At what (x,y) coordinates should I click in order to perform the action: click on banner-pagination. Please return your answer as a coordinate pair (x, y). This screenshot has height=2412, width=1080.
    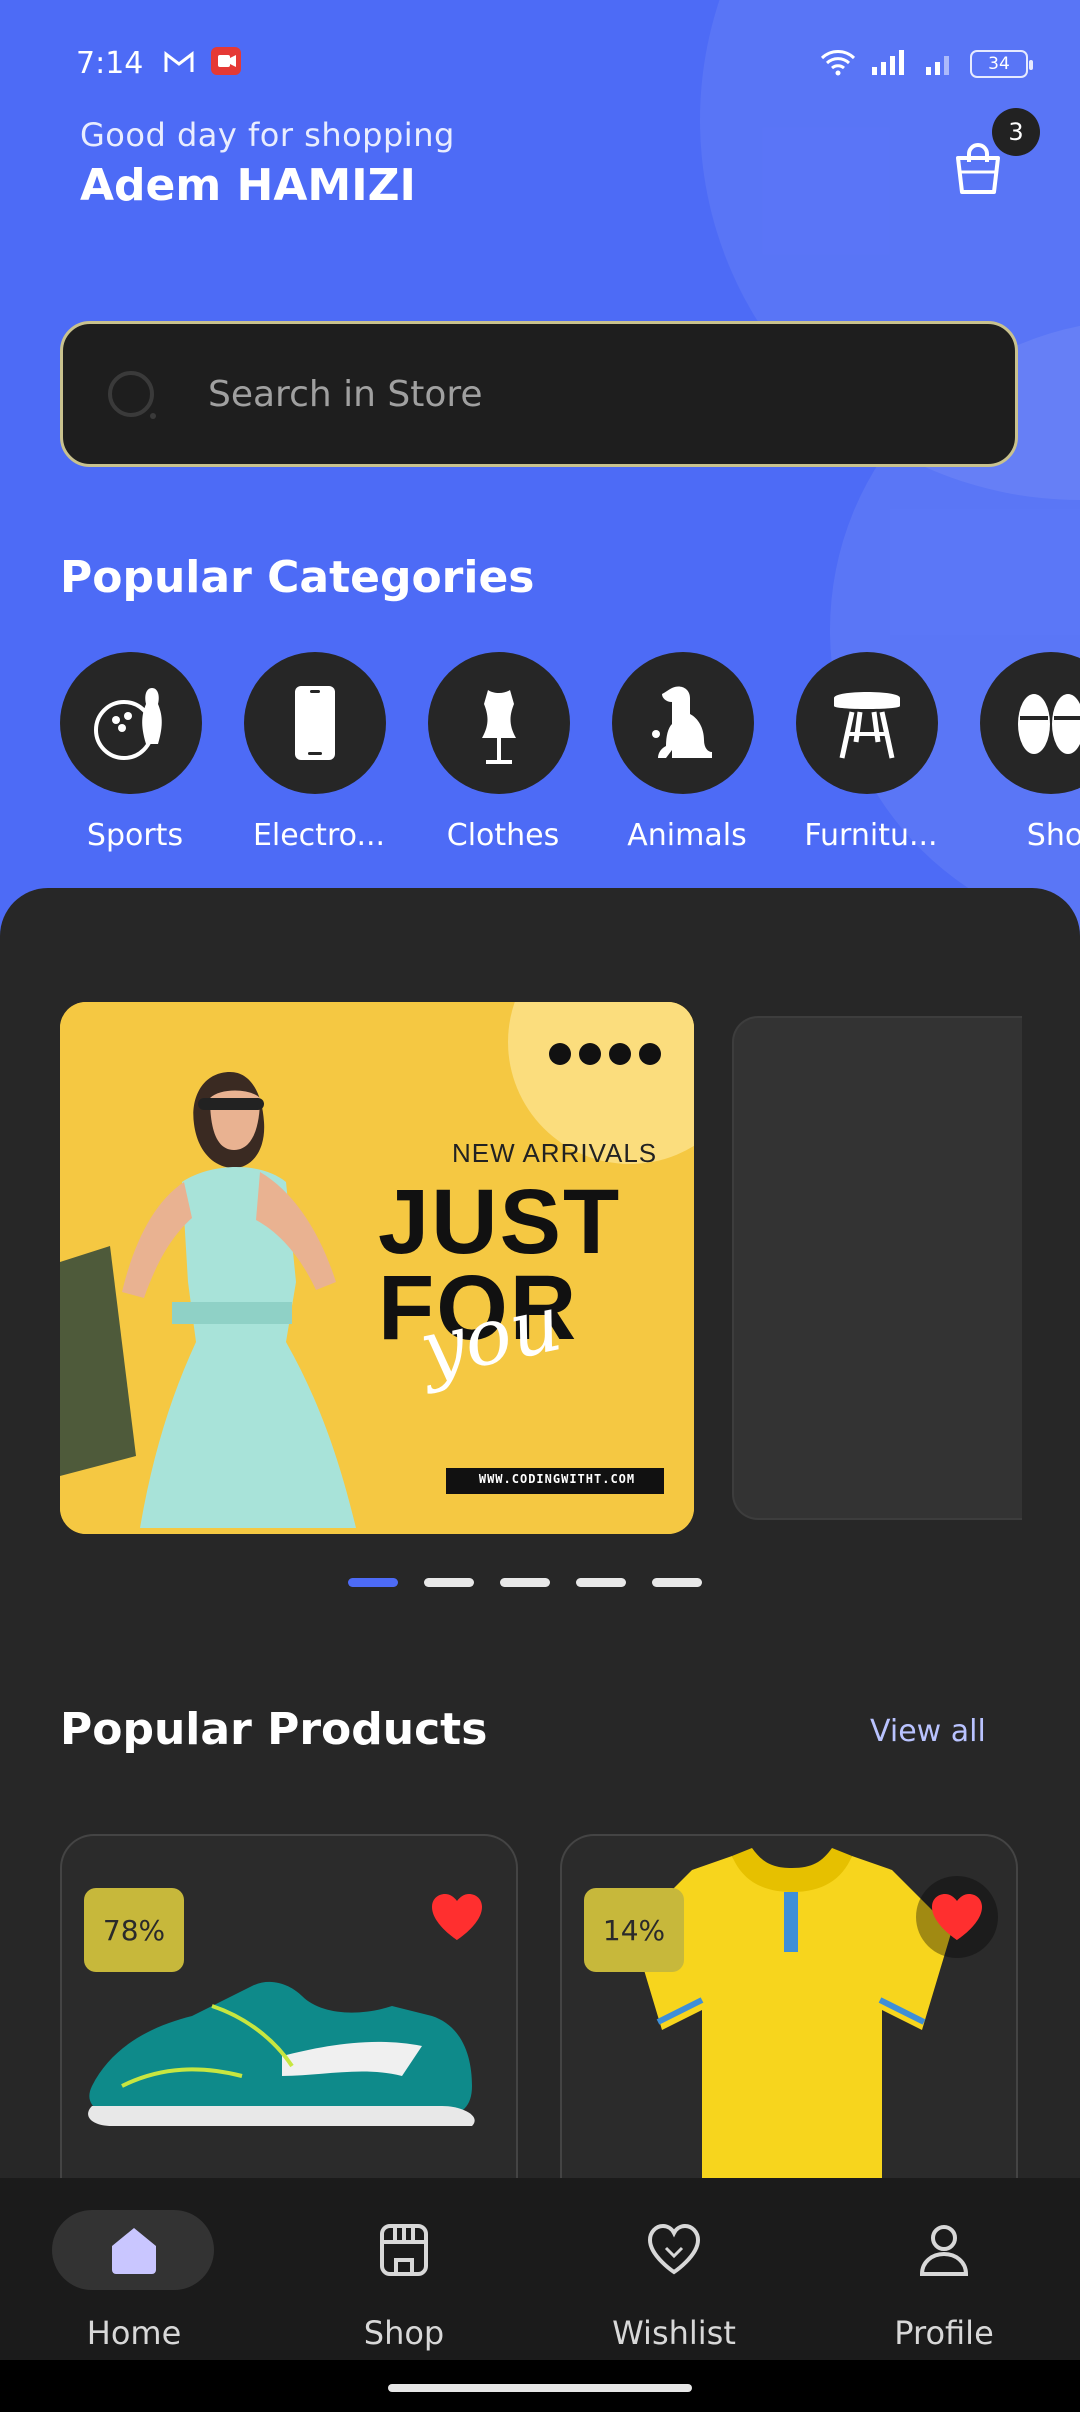
    Looking at the image, I should click on (525, 1582).